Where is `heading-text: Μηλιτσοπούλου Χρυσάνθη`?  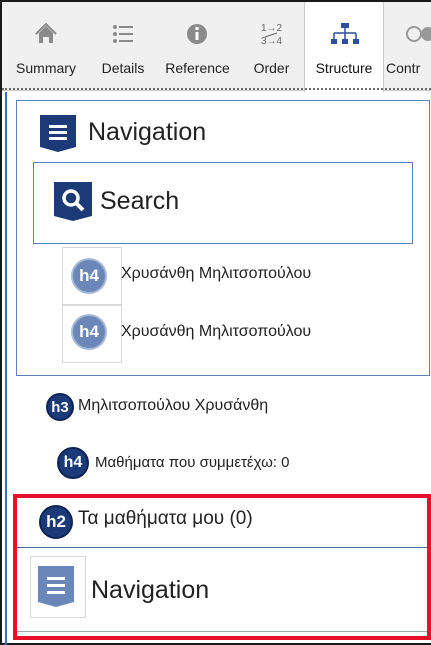 heading-text: Μηλιτσοπούλου Χρυσάνθη is located at coordinates (173, 405).